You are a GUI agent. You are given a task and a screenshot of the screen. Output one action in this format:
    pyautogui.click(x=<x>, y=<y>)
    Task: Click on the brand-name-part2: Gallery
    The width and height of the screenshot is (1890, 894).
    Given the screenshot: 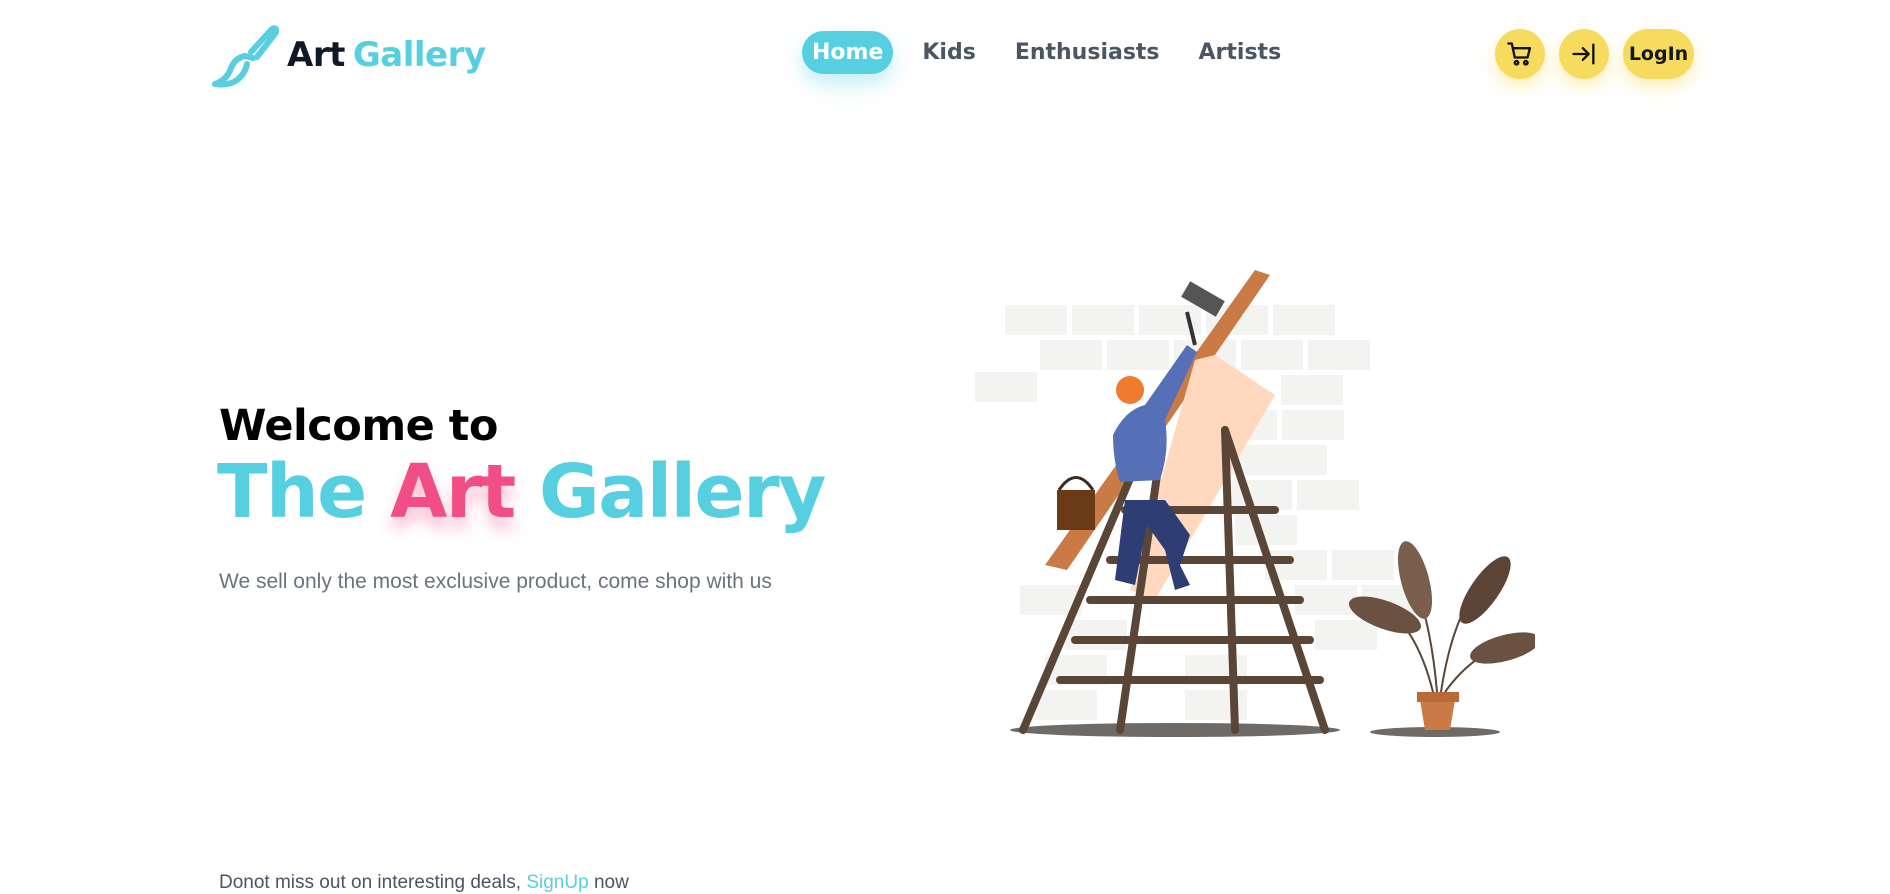 What is the action you would take?
    pyautogui.click(x=419, y=55)
    